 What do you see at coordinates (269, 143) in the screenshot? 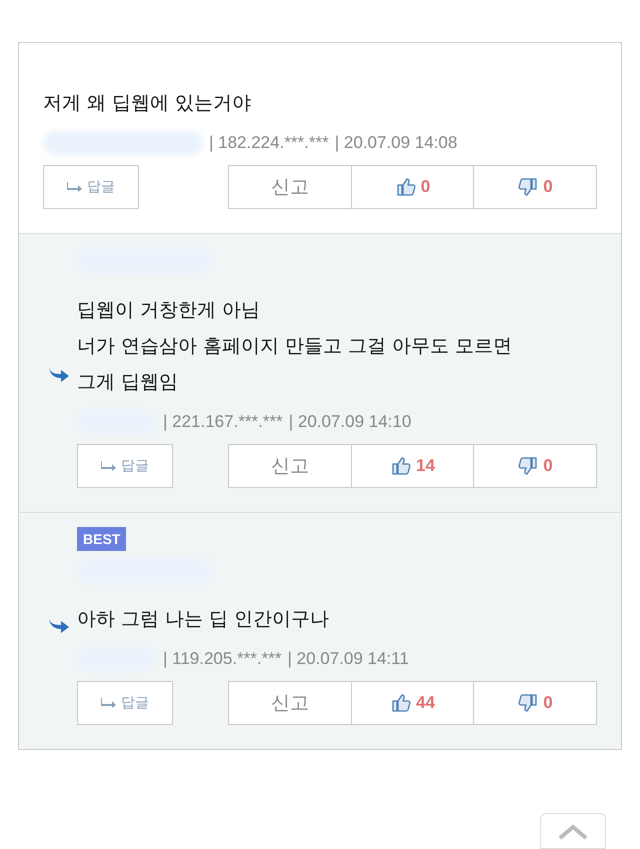
I see `ip-address: | 182.224.***.***` at bounding box center [269, 143].